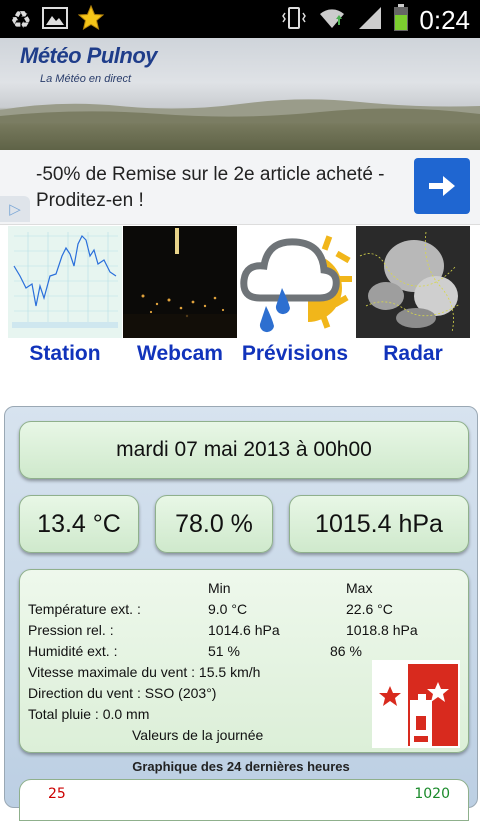 This screenshot has height=821, width=480. Describe the element at coordinates (180, 354) in the screenshot. I see `tile-webcam-label: Webcam` at that location.